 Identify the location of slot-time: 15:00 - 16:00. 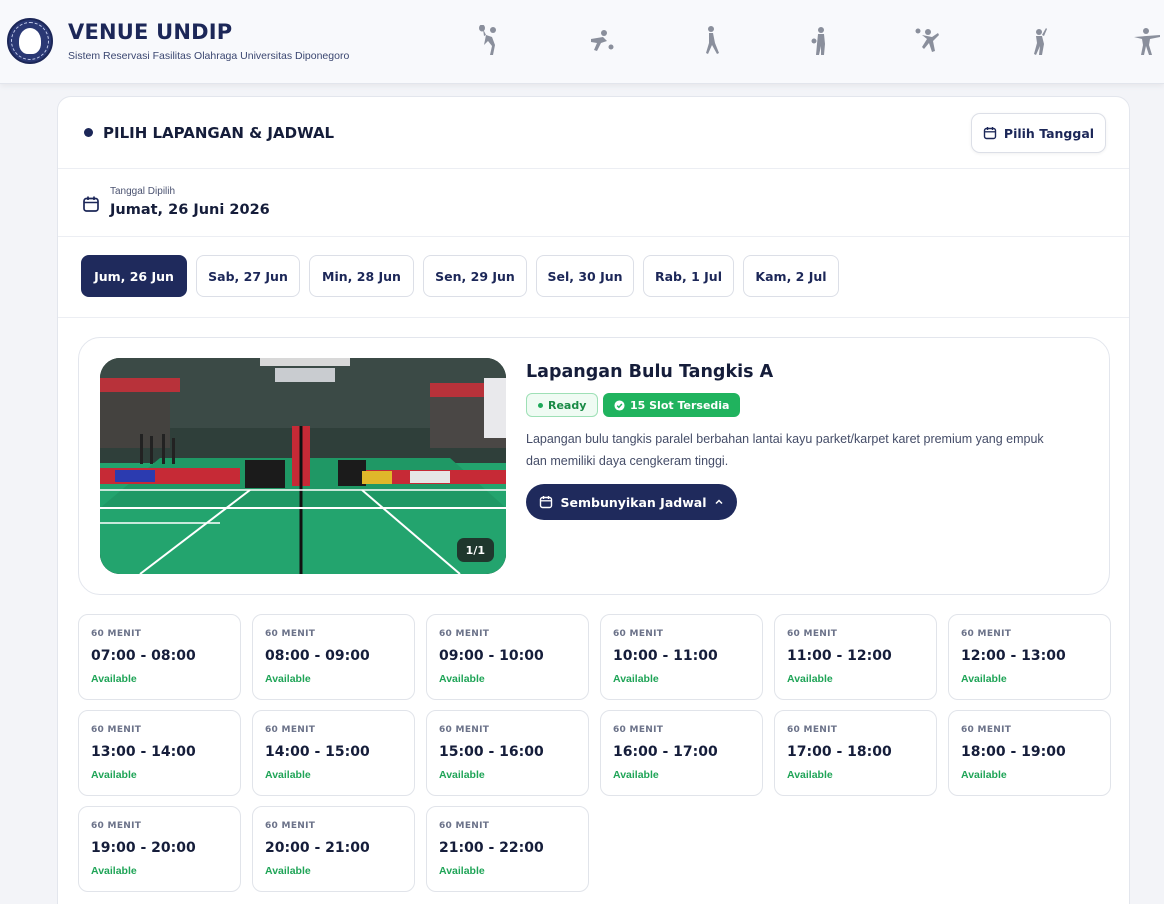
(491, 752).